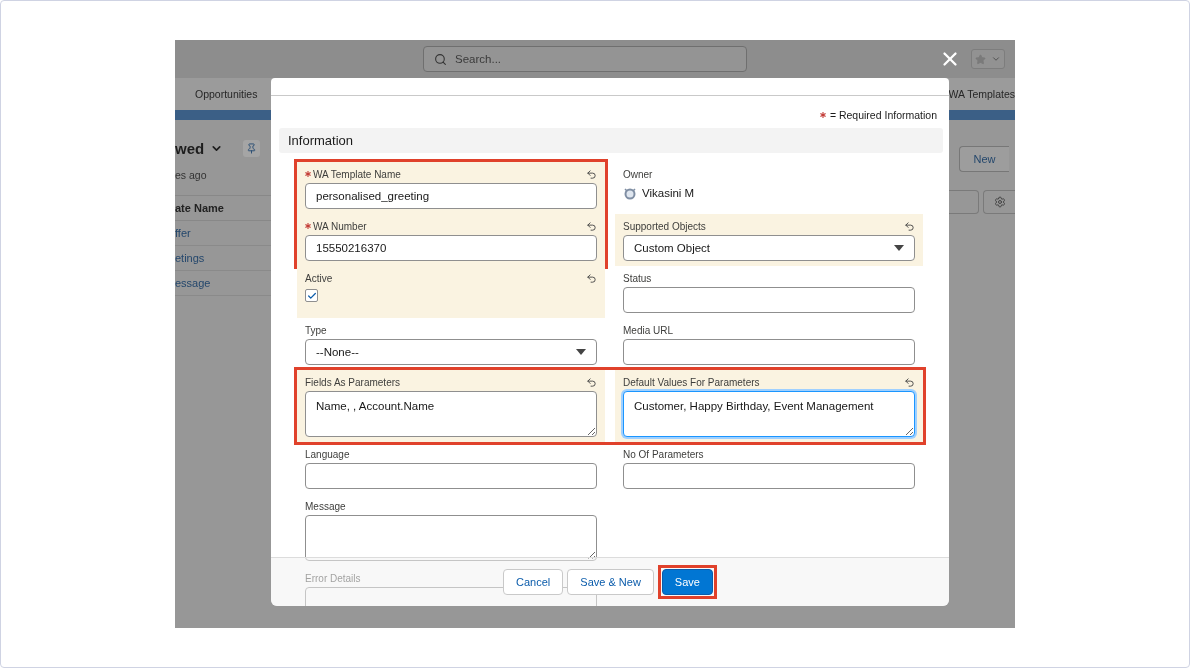  Describe the element at coordinates (769, 414) in the screenshot. I see `text-area: Customer, Happy Birthday, Event Management` at that location.